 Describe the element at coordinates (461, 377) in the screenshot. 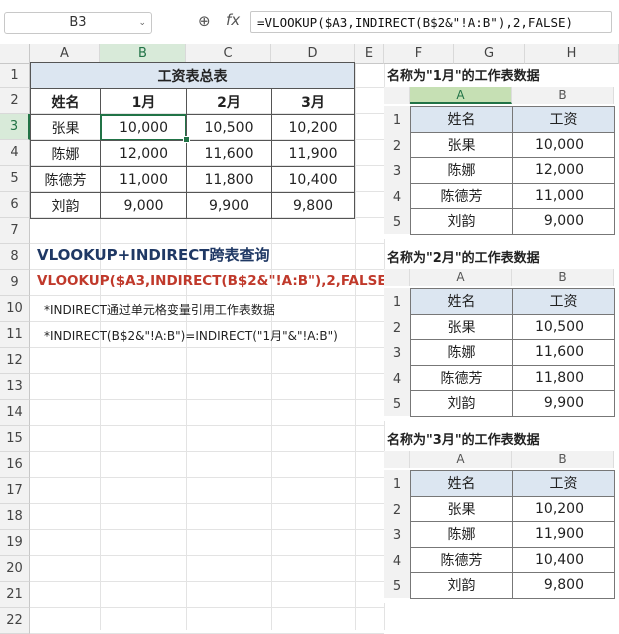

I see `sheet-name-cell: 陈德芳` at that location.